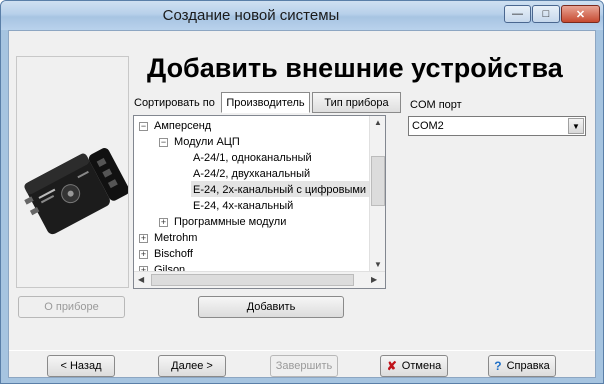  Describe the element at coordinates (497, 126) in the screenshot. I see `com-port-select: COM2 ▼` at that location.